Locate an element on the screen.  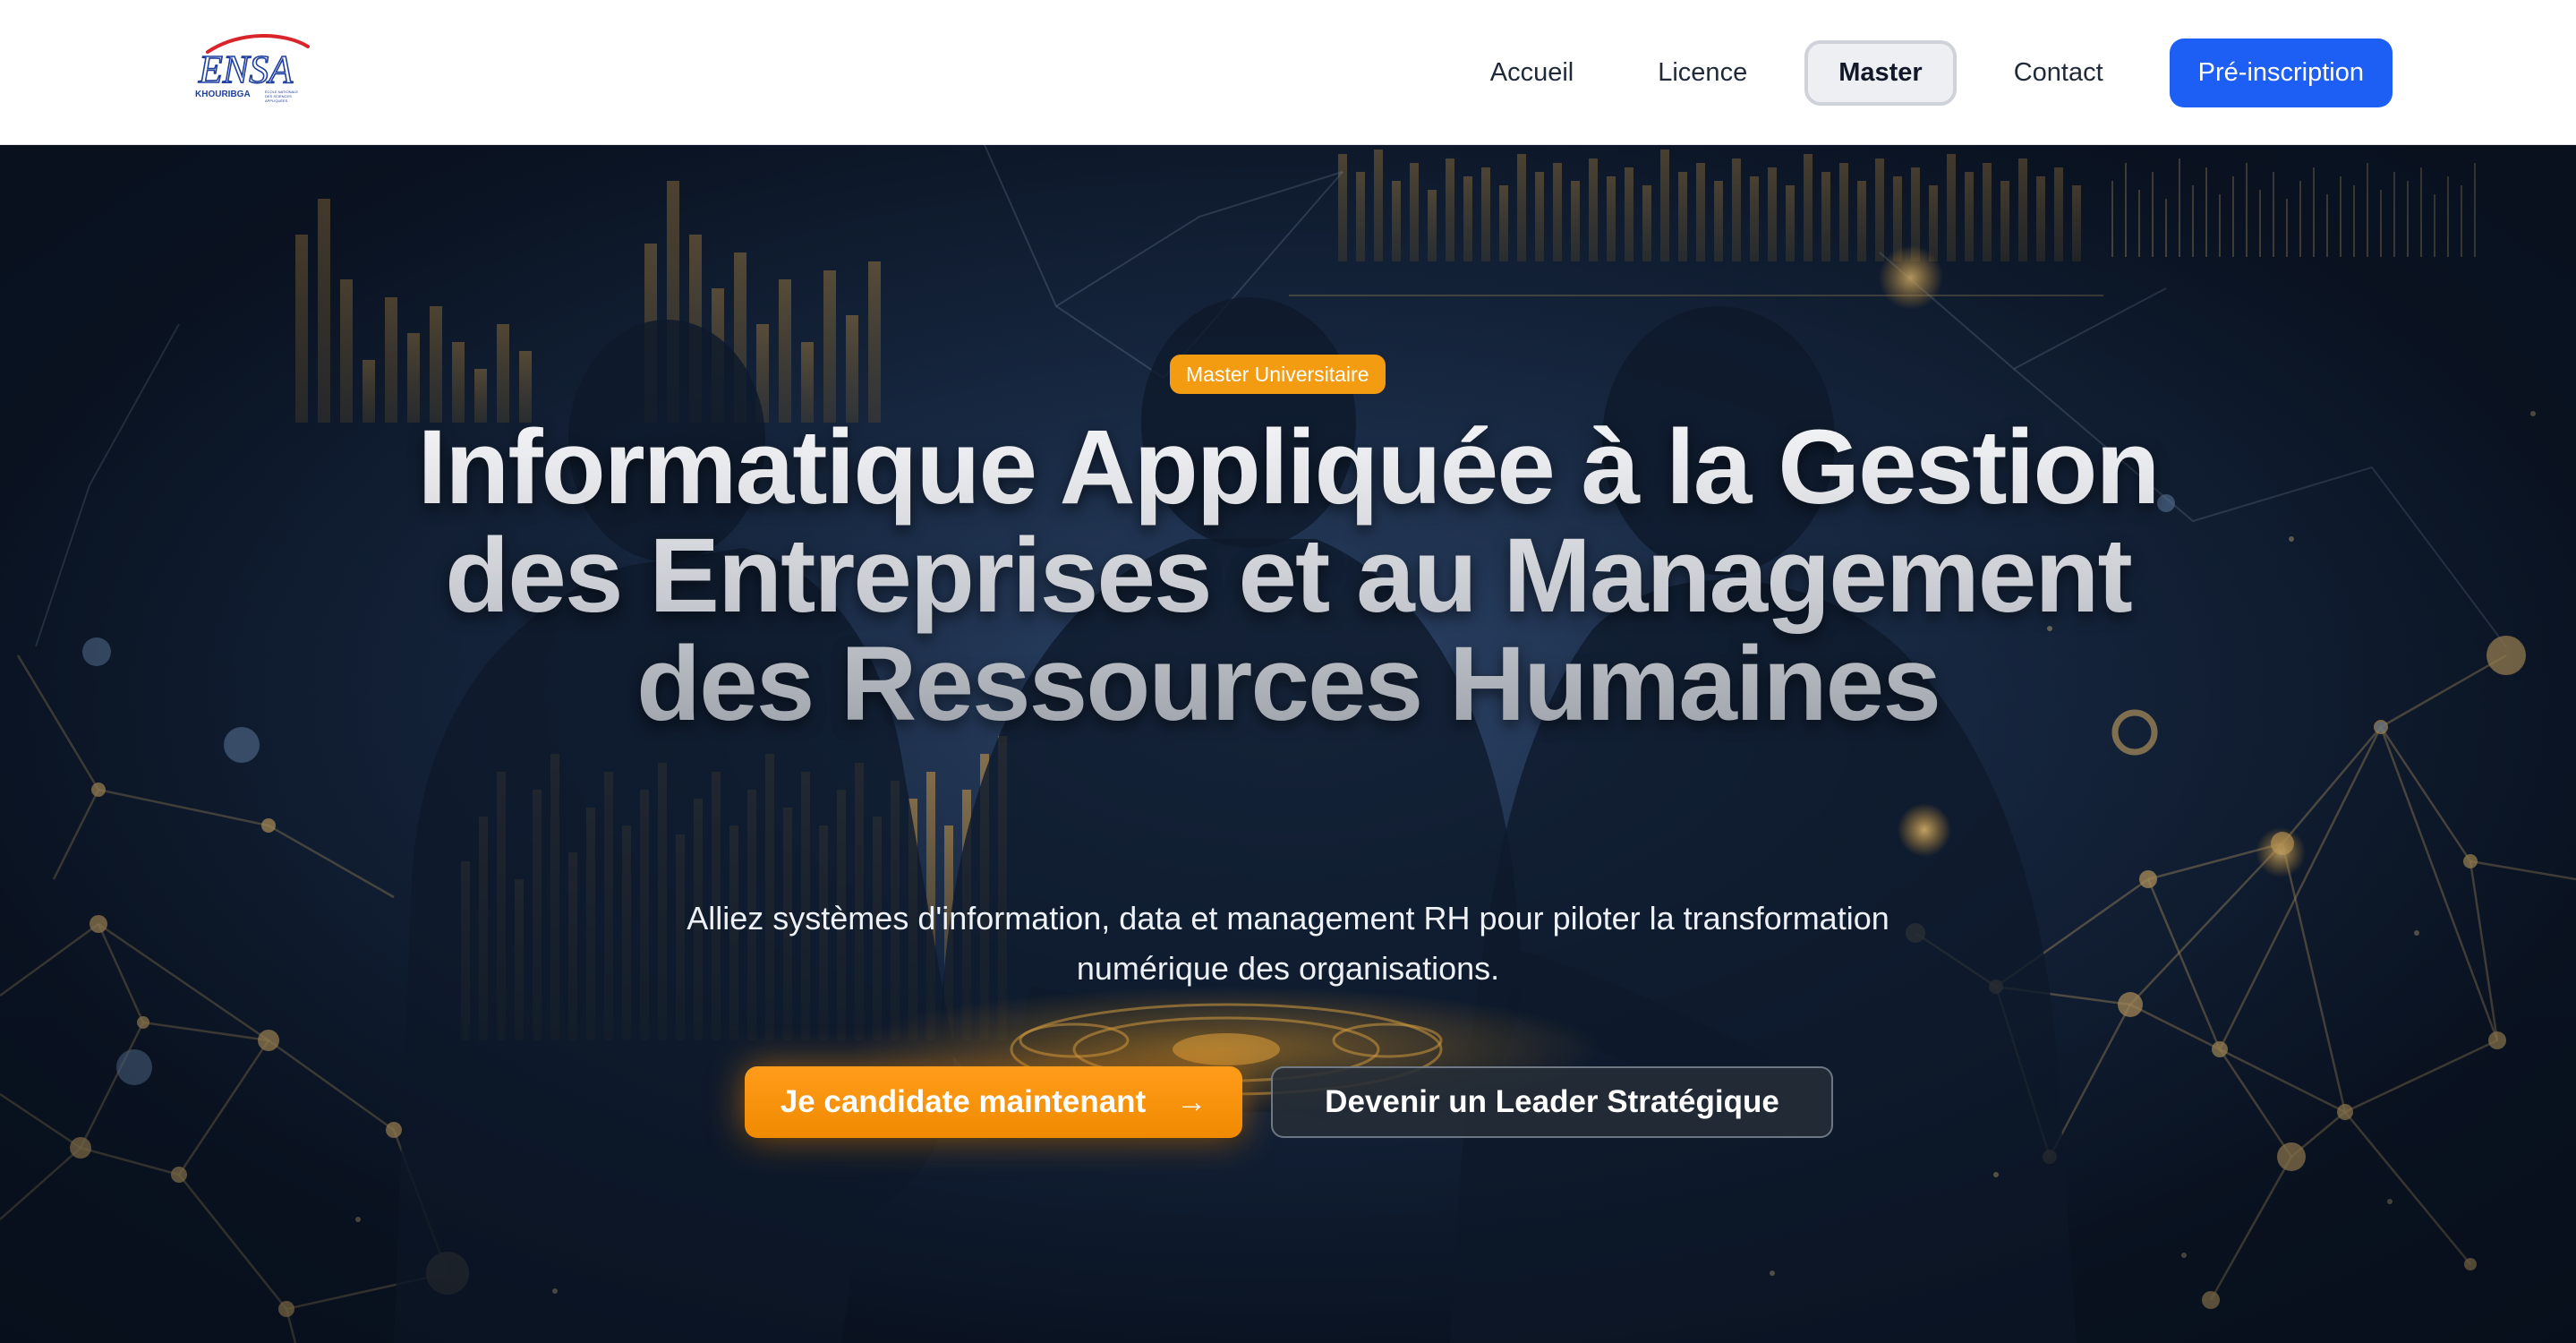
program-badge: Master Universitaire is located at coordinates (1278, 374).